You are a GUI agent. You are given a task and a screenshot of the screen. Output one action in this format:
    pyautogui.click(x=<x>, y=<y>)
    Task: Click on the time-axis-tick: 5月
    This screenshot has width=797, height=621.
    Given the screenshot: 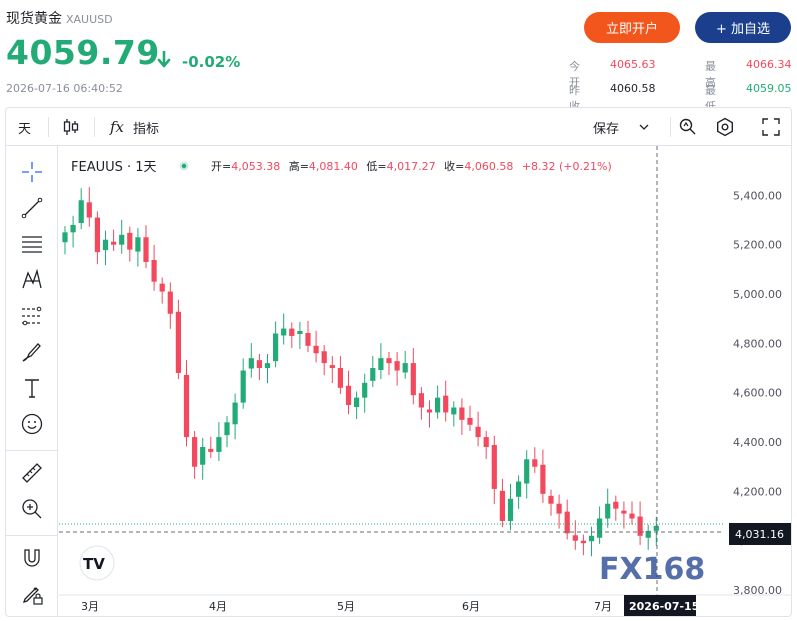 What is the action you would take?
    pyautogui.click(x=346, y=606)
    